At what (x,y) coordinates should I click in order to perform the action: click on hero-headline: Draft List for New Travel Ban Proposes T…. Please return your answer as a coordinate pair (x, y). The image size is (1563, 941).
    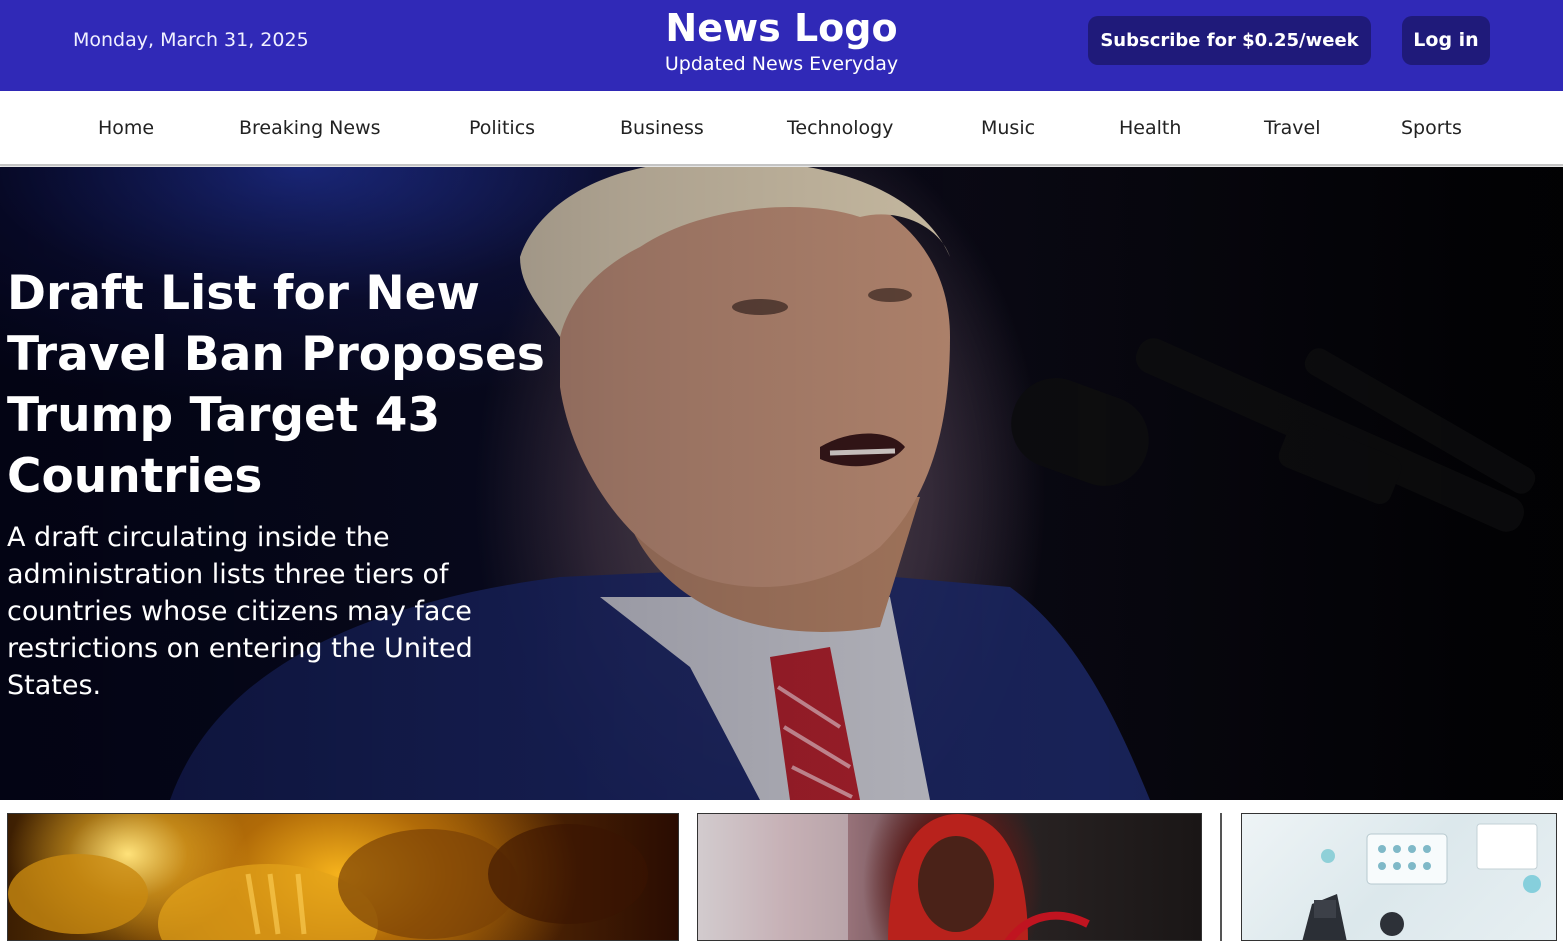
    Looking at the image, I should click on (287, 385).